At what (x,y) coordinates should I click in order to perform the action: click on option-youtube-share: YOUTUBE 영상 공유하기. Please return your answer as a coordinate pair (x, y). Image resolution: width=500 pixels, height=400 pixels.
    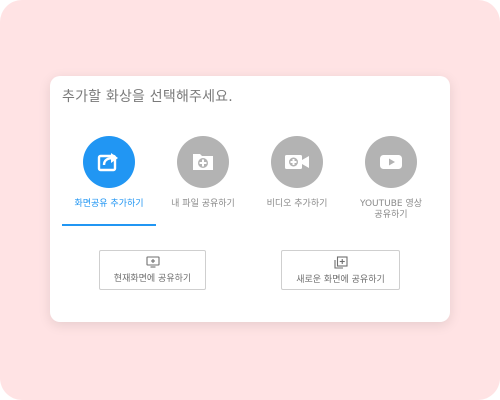
    Looking at the image, I should click on (391, 183).